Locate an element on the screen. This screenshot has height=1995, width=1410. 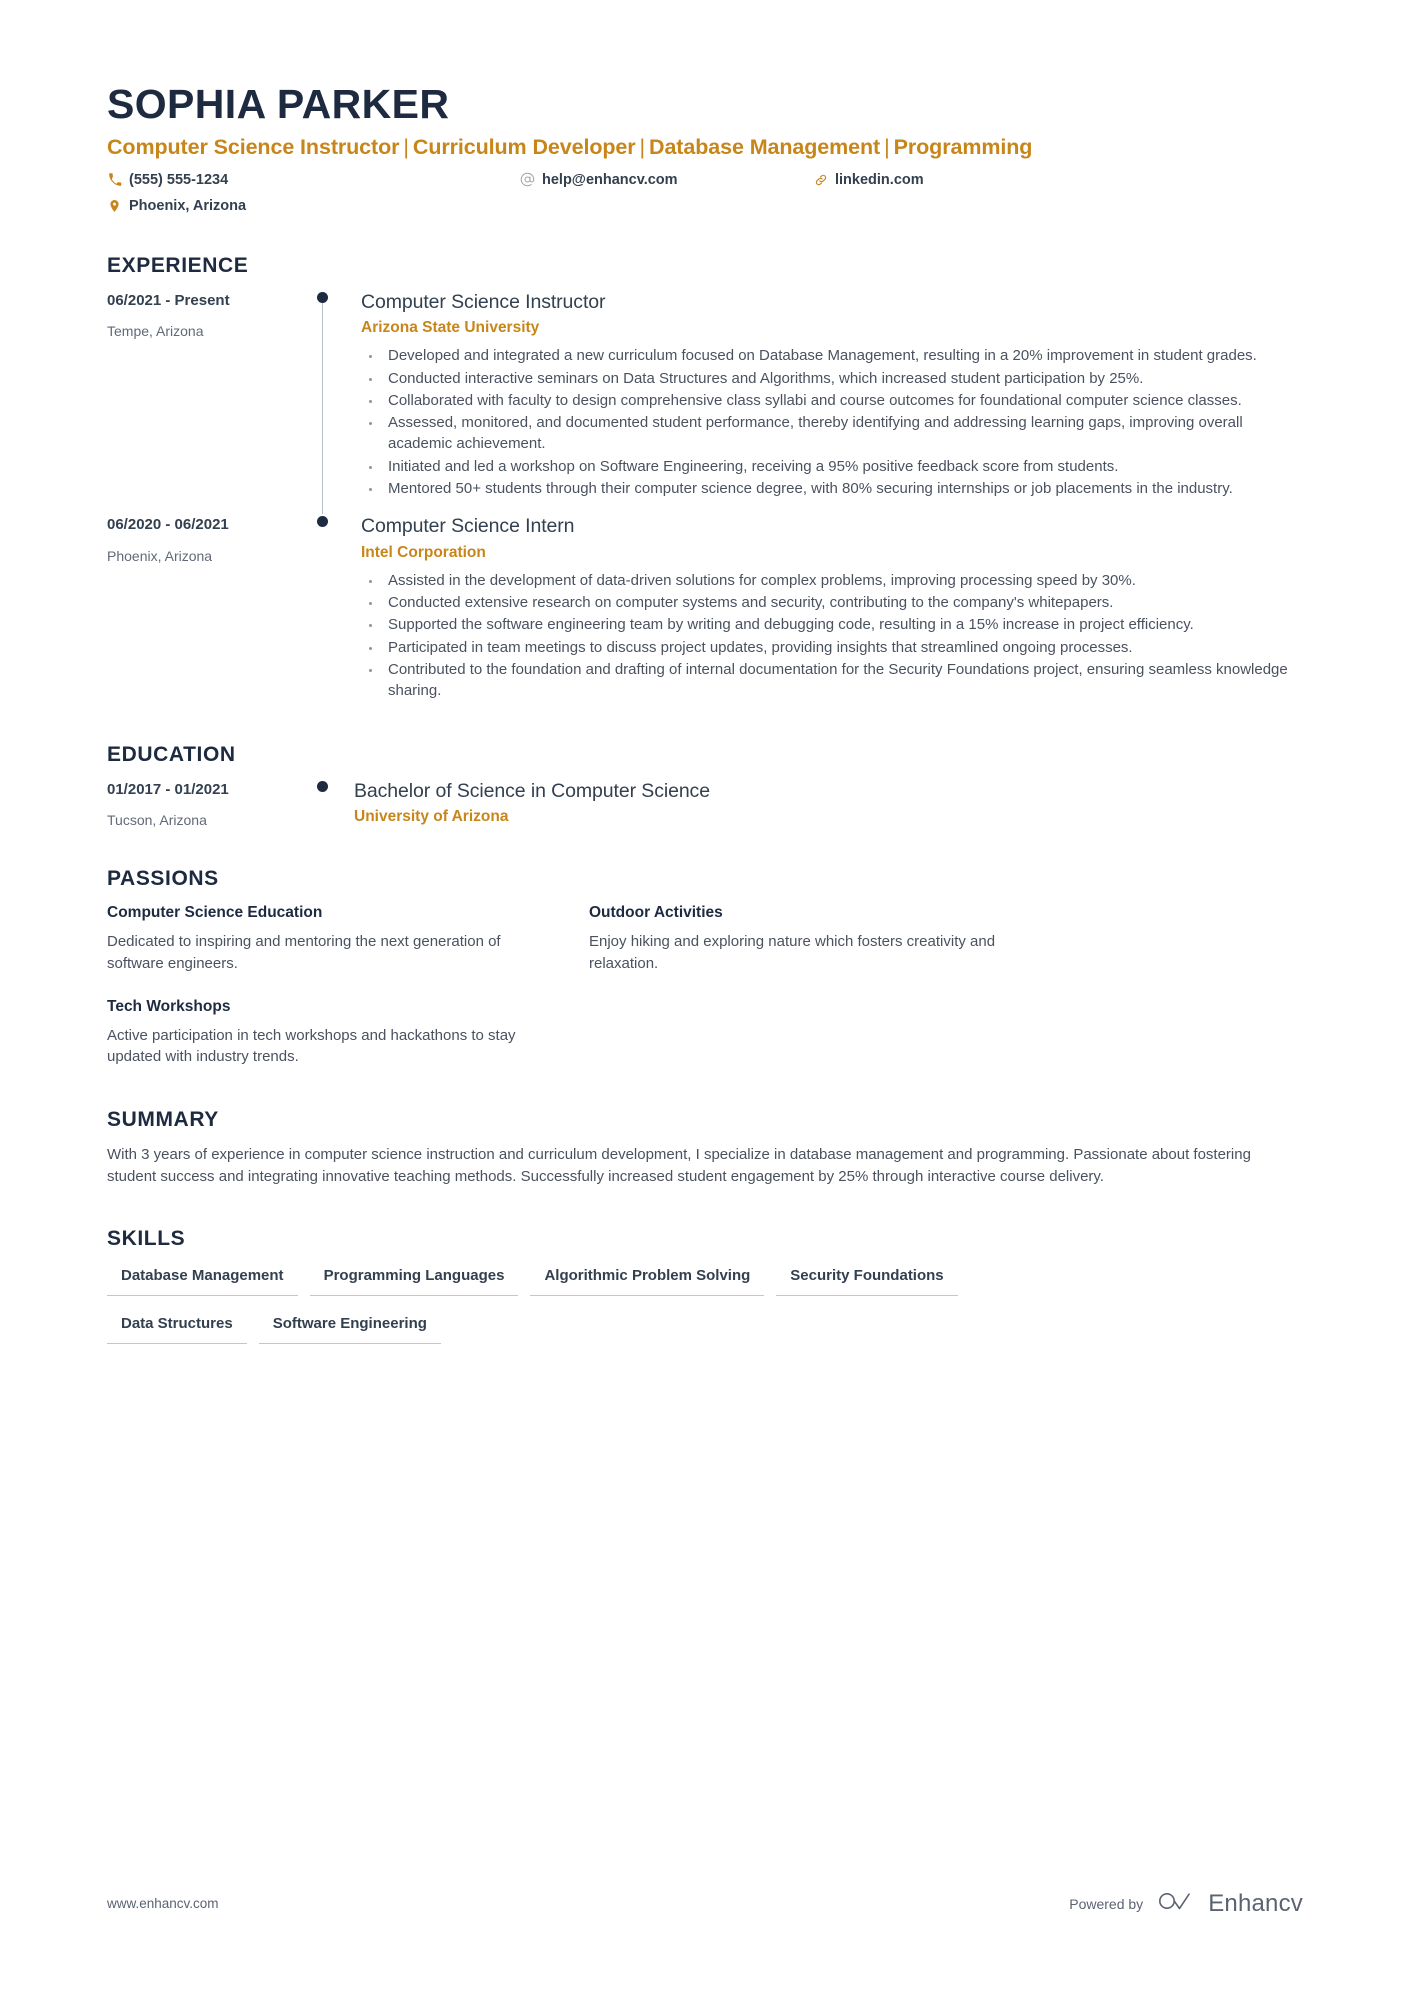
phone-icon is located at coordinates (114, 180).